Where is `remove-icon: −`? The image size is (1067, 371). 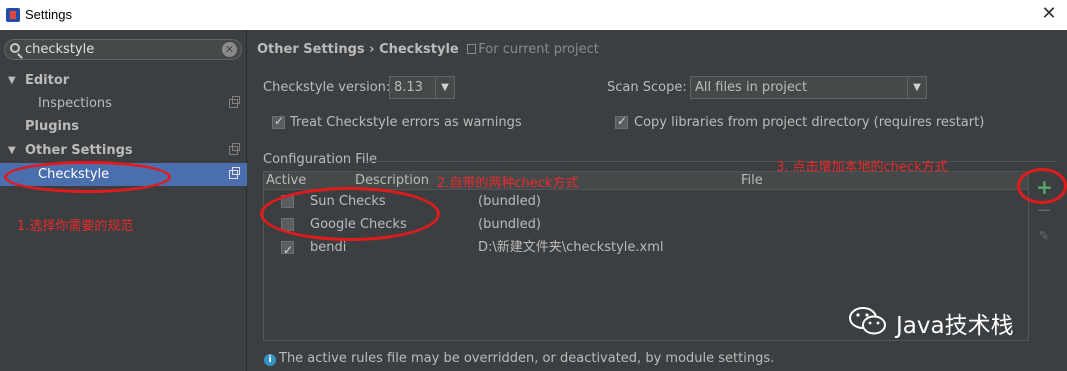
remove-icon: − is located at coordinates (1044, 211).